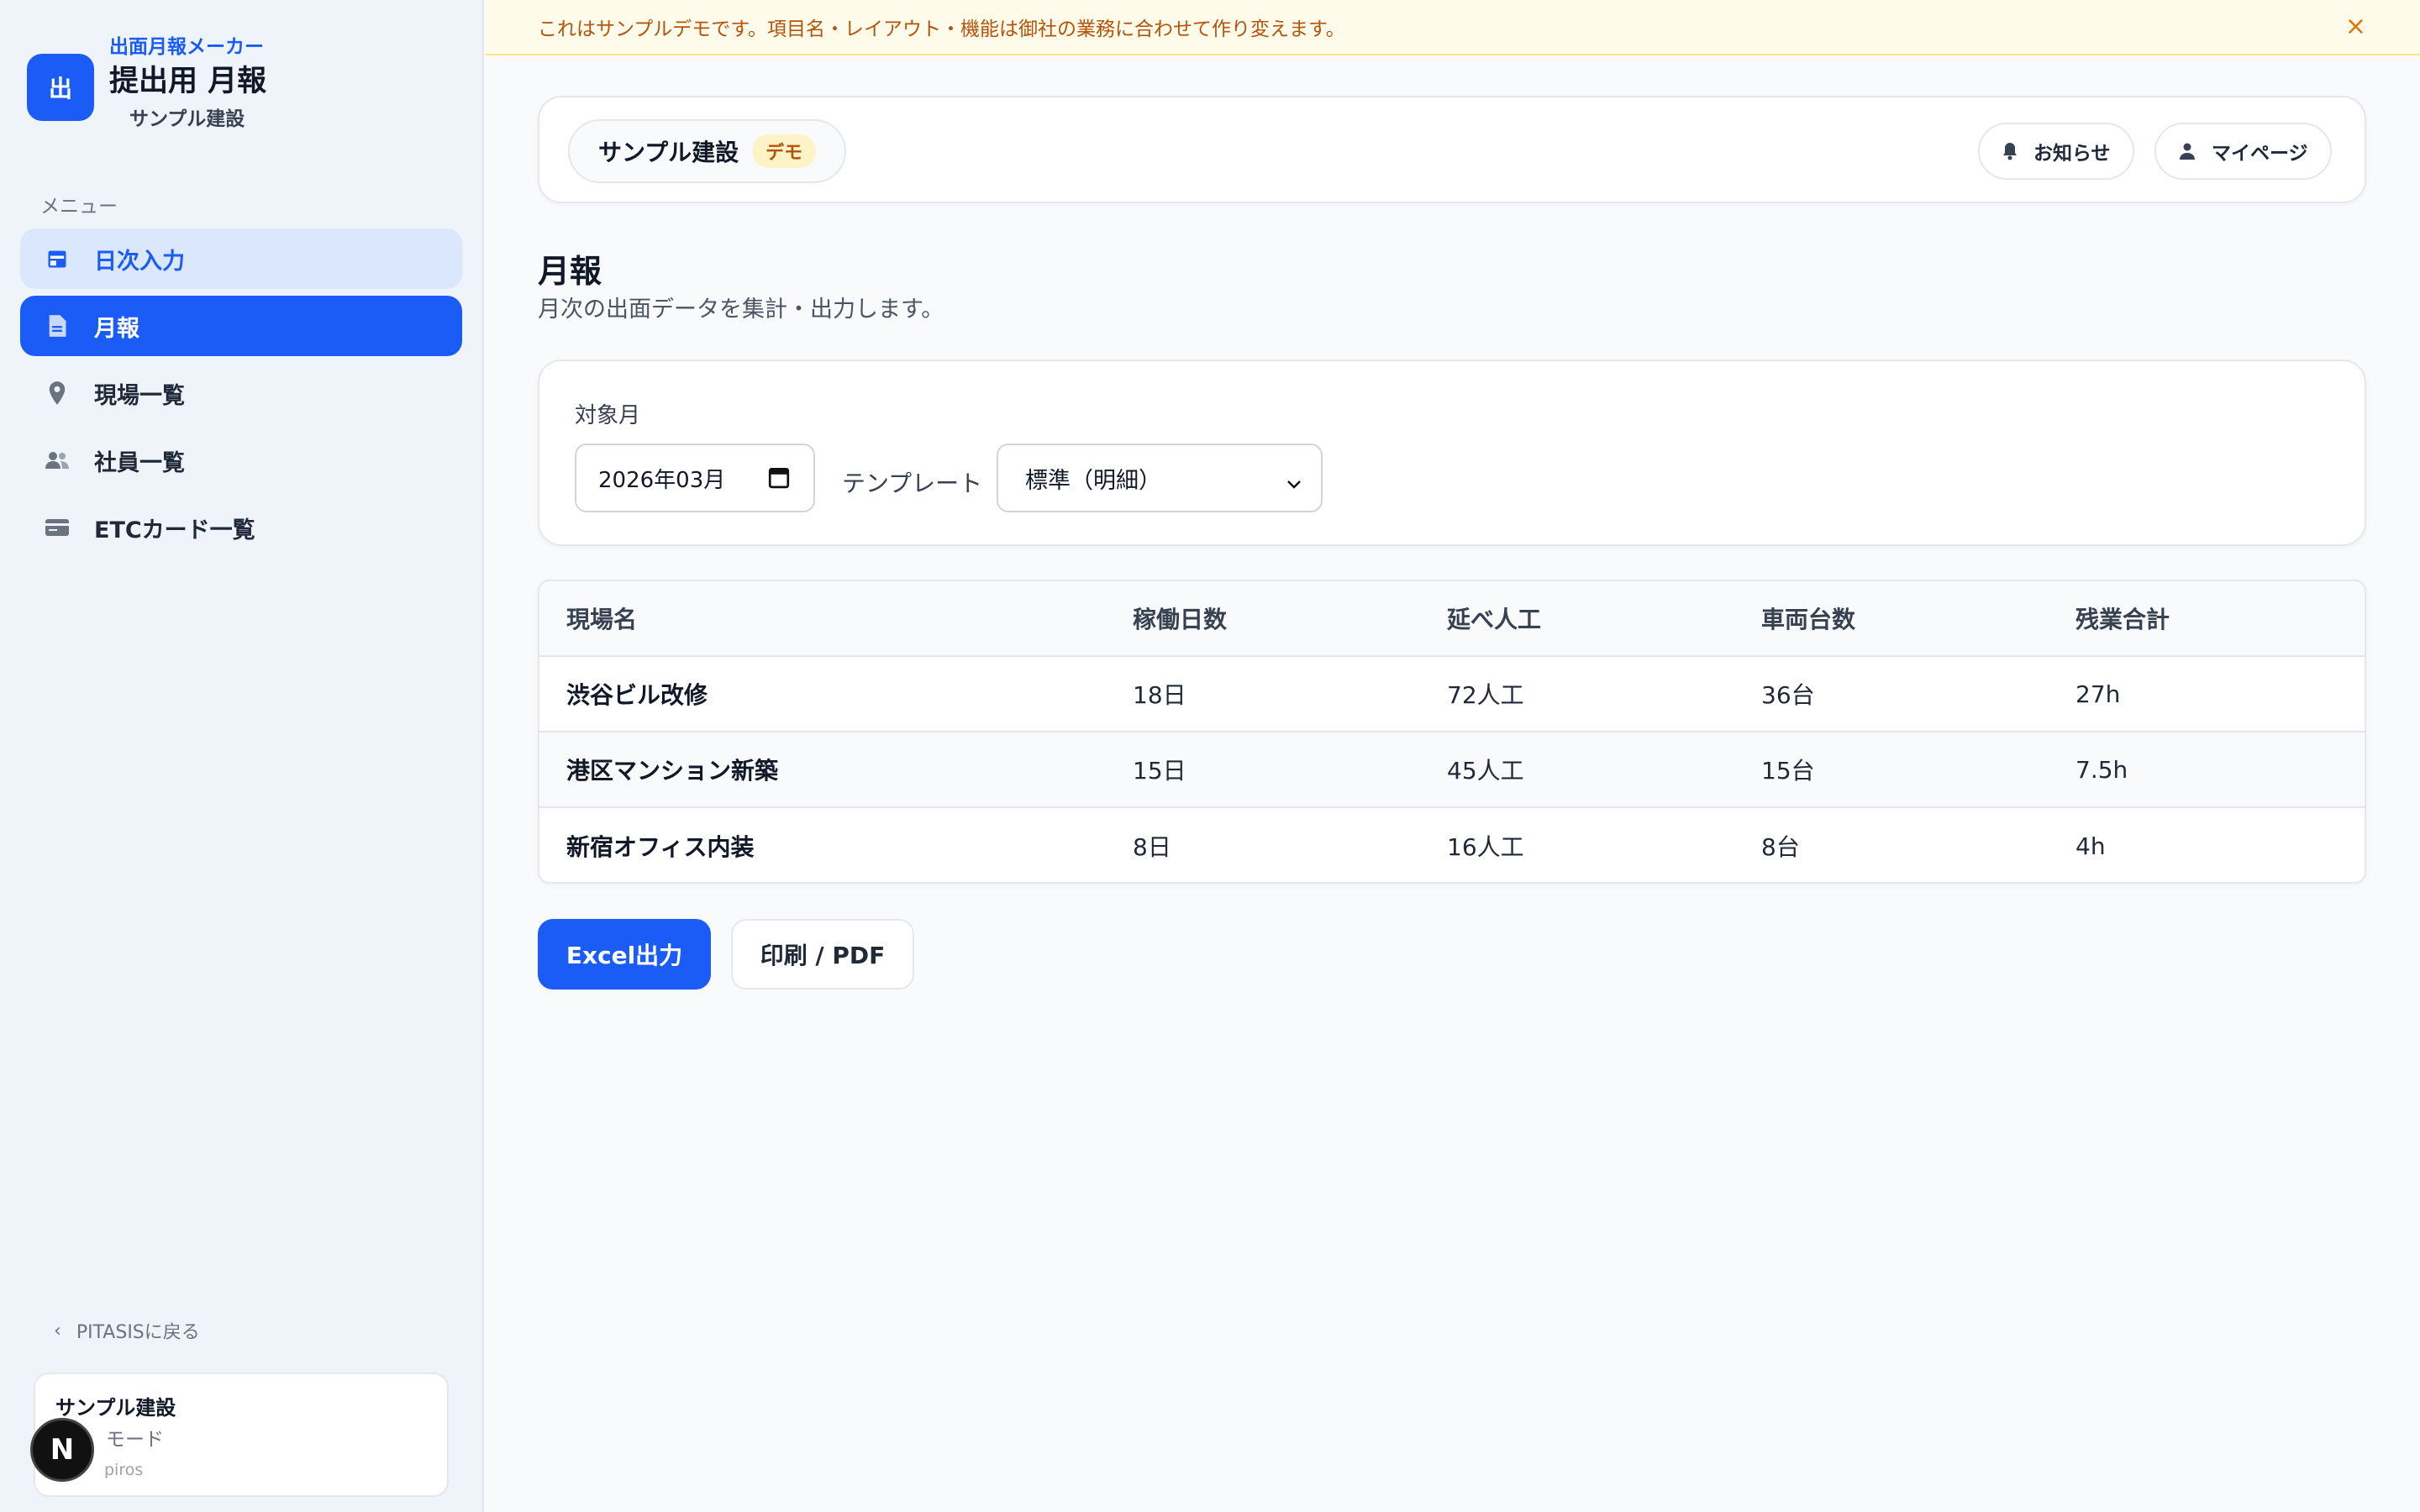  I want to click on n-badge: N, so click(62, 1450).